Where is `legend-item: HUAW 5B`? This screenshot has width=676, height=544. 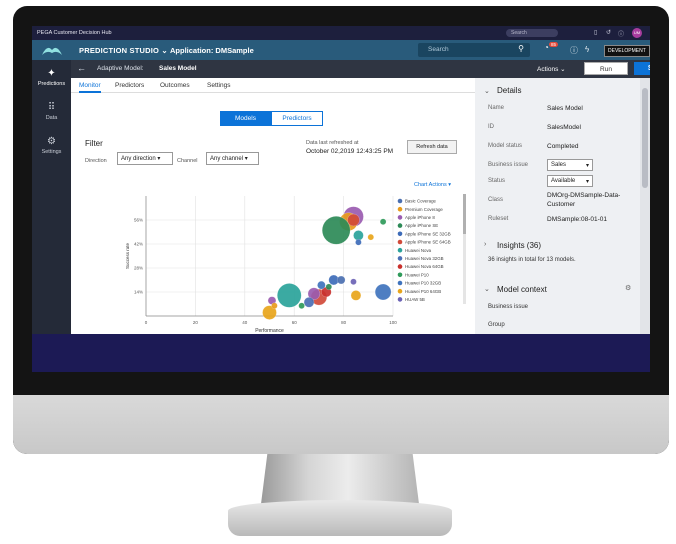
legend-item: HUAW 5B is located at coordinates (415, 299).